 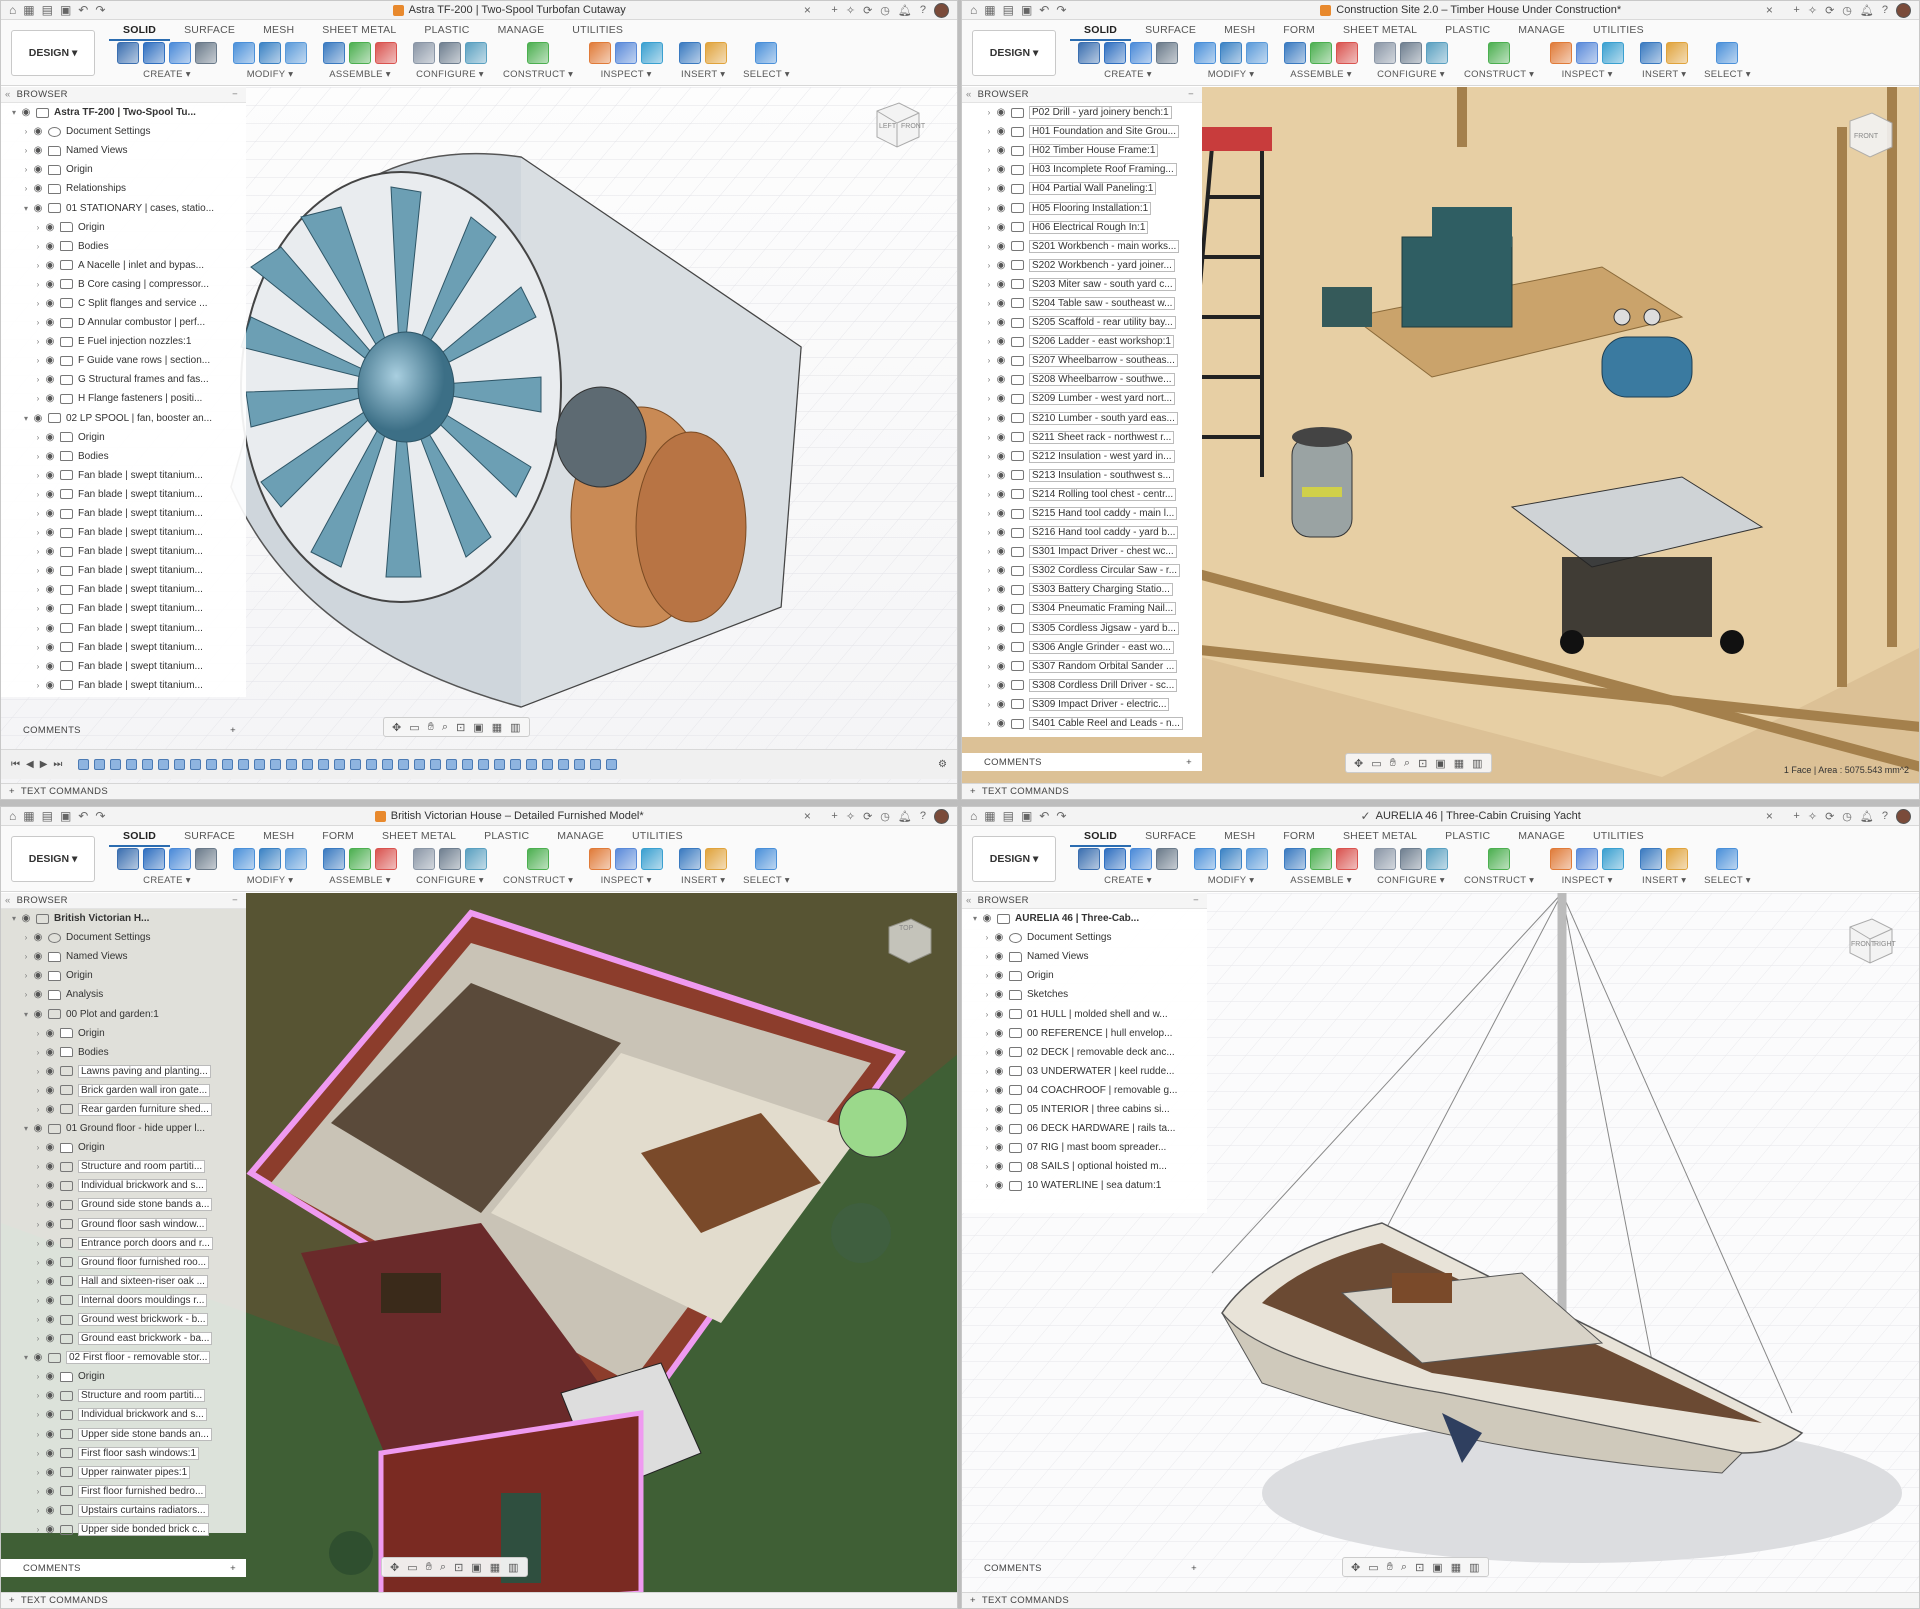 What do you see at coordinates (1796, 816) in the screenshot?
I see `new-tab-icon: +` at bounding box center [1796, 816].